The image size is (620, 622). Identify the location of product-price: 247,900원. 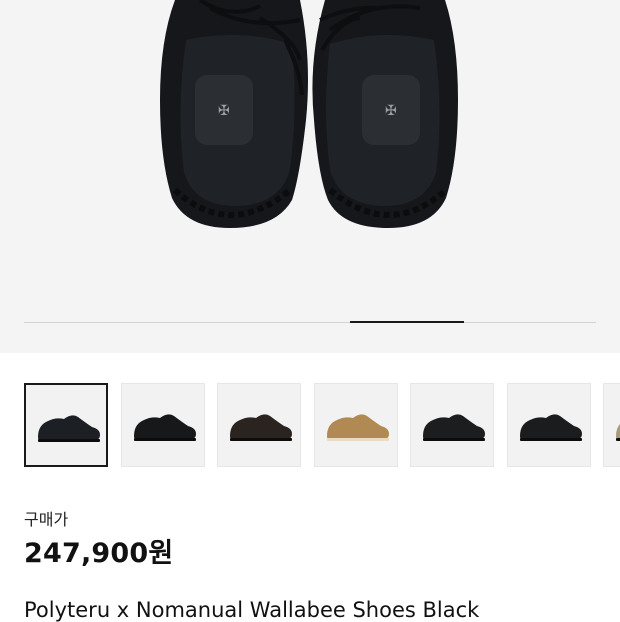
(99, 553).